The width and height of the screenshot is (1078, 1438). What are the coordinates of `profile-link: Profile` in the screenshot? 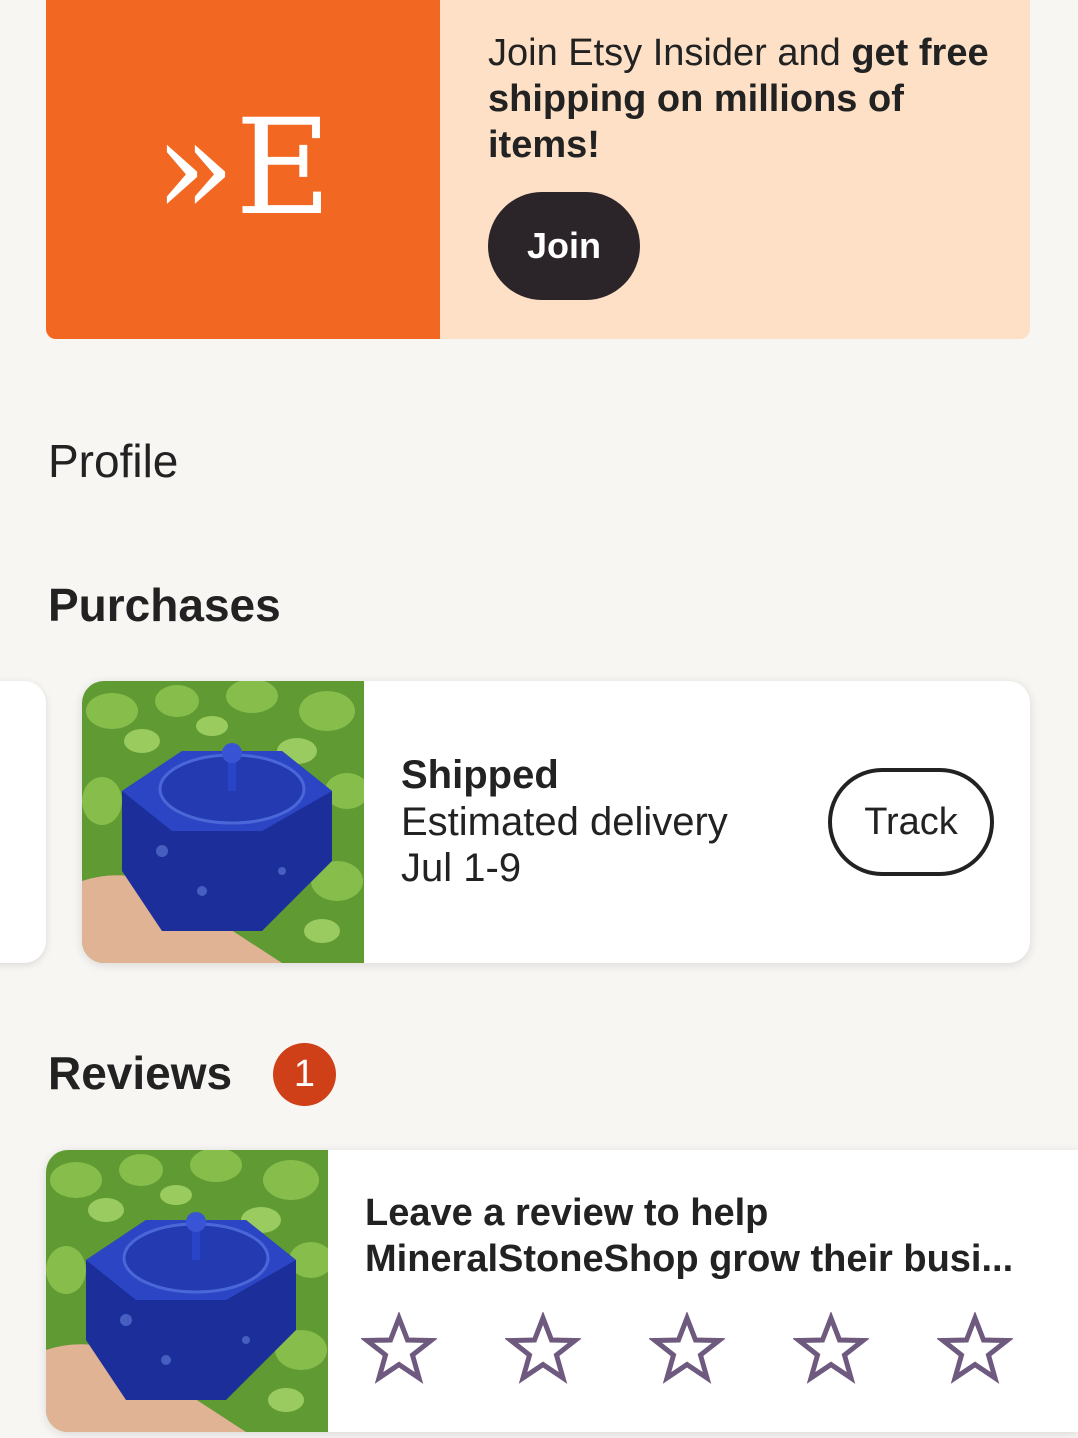 It's located at (113, 461).